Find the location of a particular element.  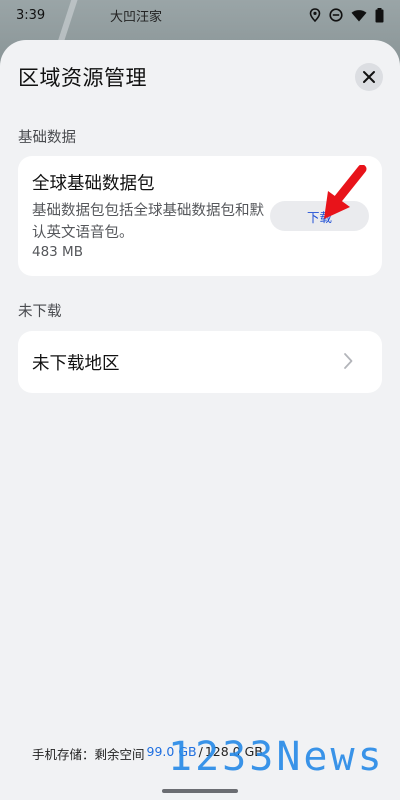

battery-icon is located at coordinates (379, 15).